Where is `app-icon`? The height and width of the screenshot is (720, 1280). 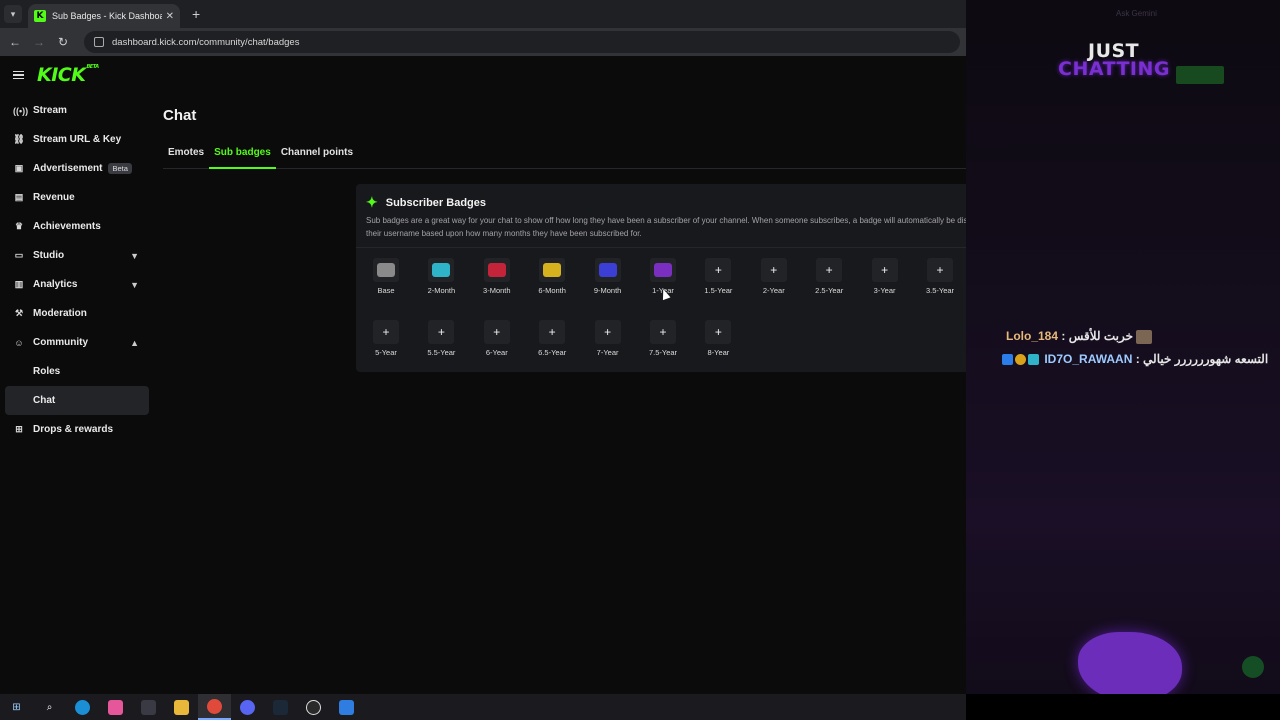 app-icon is located at coordinates (346, 707).